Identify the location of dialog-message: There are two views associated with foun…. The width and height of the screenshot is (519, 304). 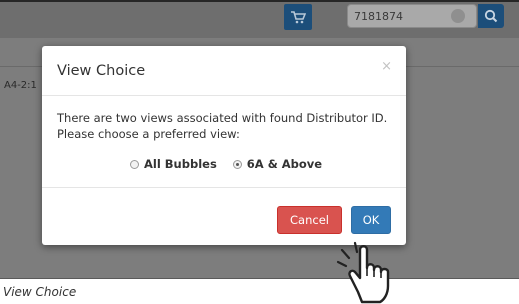
(227, 126).